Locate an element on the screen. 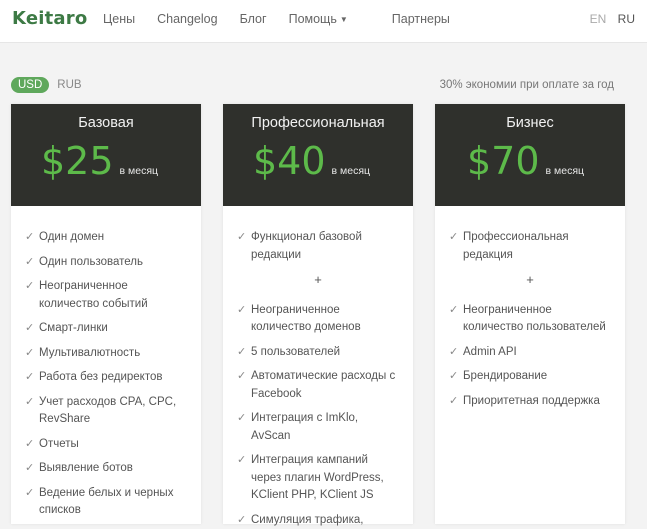 Image resolution: width=647 pixels, height=529 pixels. plan-header: Бизнес $70 в месяц is located at coordinates (530, 155).